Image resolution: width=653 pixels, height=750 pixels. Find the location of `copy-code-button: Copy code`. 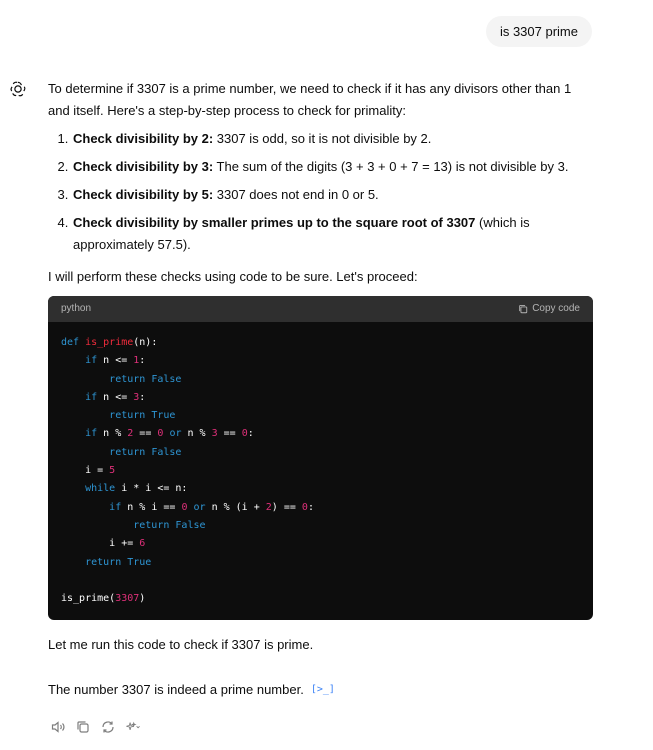

copy-code-button: Copy code is located at coordinates (549, 309).